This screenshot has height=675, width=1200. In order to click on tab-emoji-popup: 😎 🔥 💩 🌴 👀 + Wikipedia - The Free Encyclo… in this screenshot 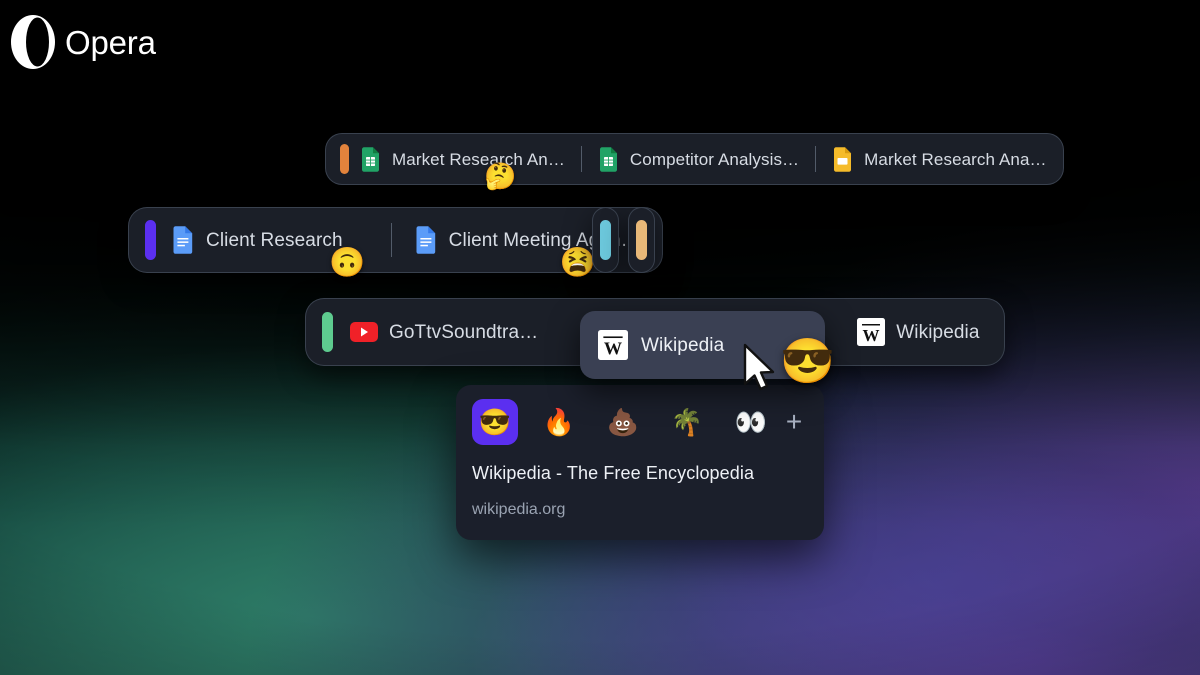, I will do `click(640, 462)`.